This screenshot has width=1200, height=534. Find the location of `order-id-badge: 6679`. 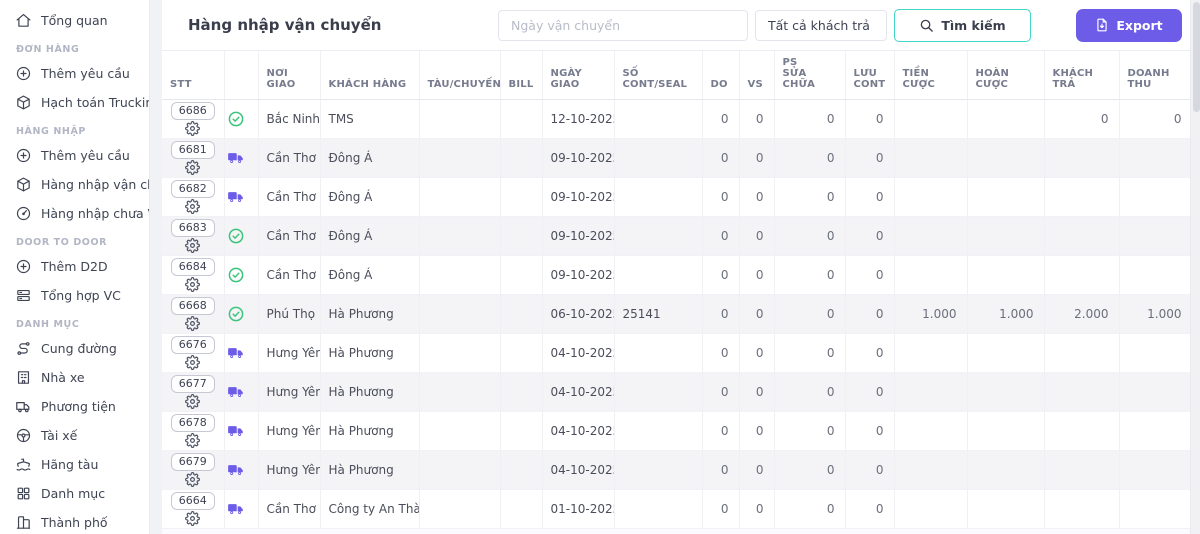

order-id-badge: 6679 is located at coordinates (192, 462).